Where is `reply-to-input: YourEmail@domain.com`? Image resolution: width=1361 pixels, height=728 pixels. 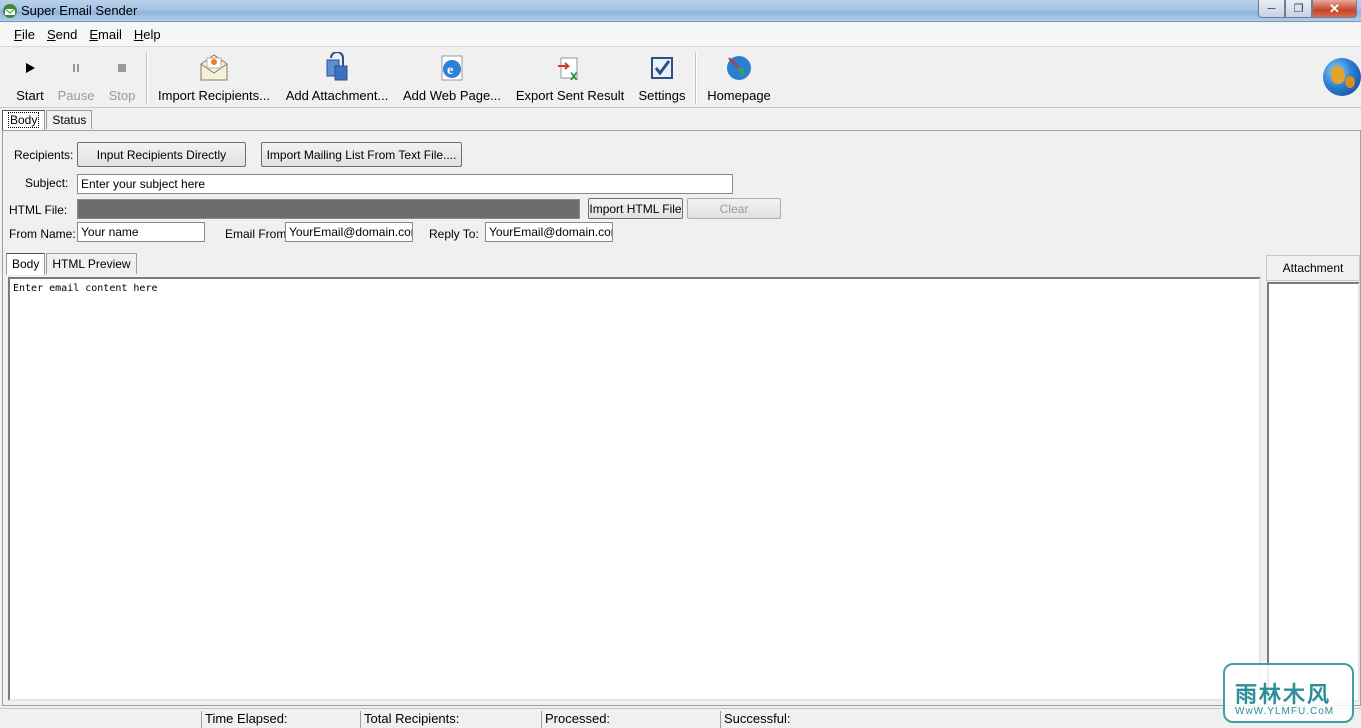 reply-to-input: YourEmail@domain.com is located at coordinates (549, 232).